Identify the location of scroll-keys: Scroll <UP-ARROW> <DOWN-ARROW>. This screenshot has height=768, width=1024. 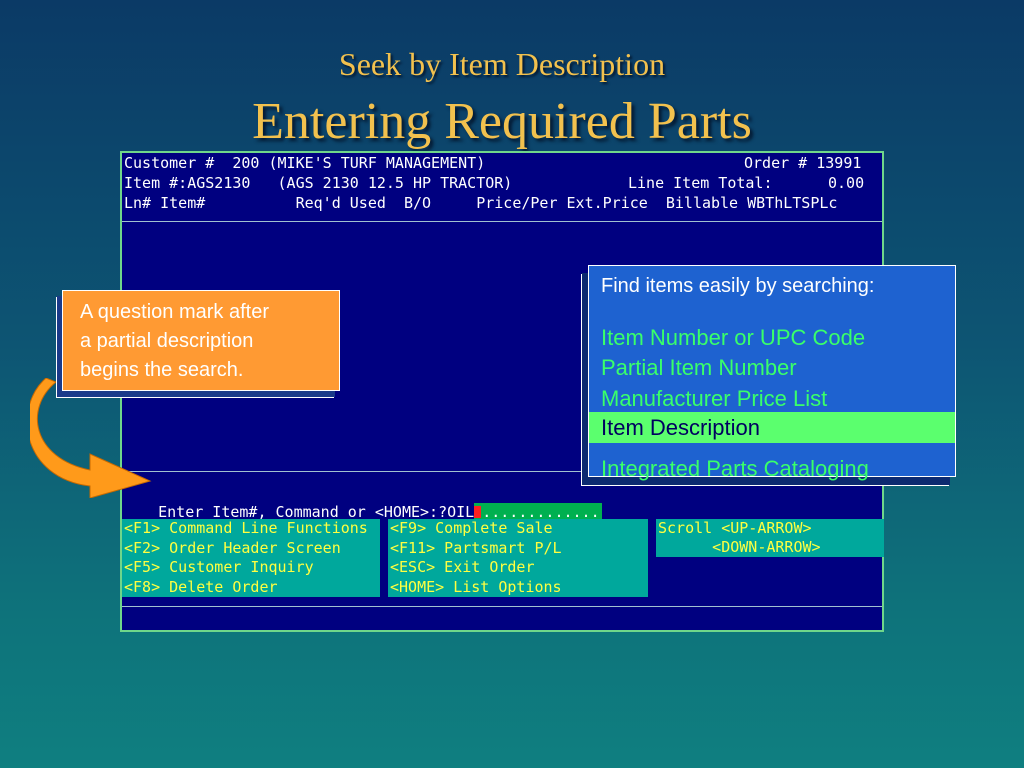
(770, 538).